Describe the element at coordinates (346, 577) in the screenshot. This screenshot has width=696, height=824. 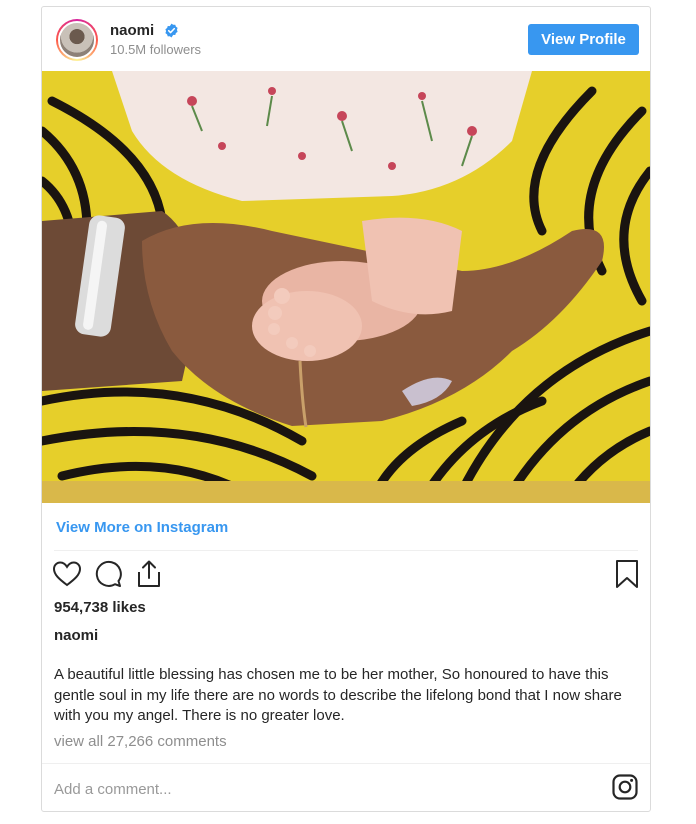
I see `action-bar` at that location.